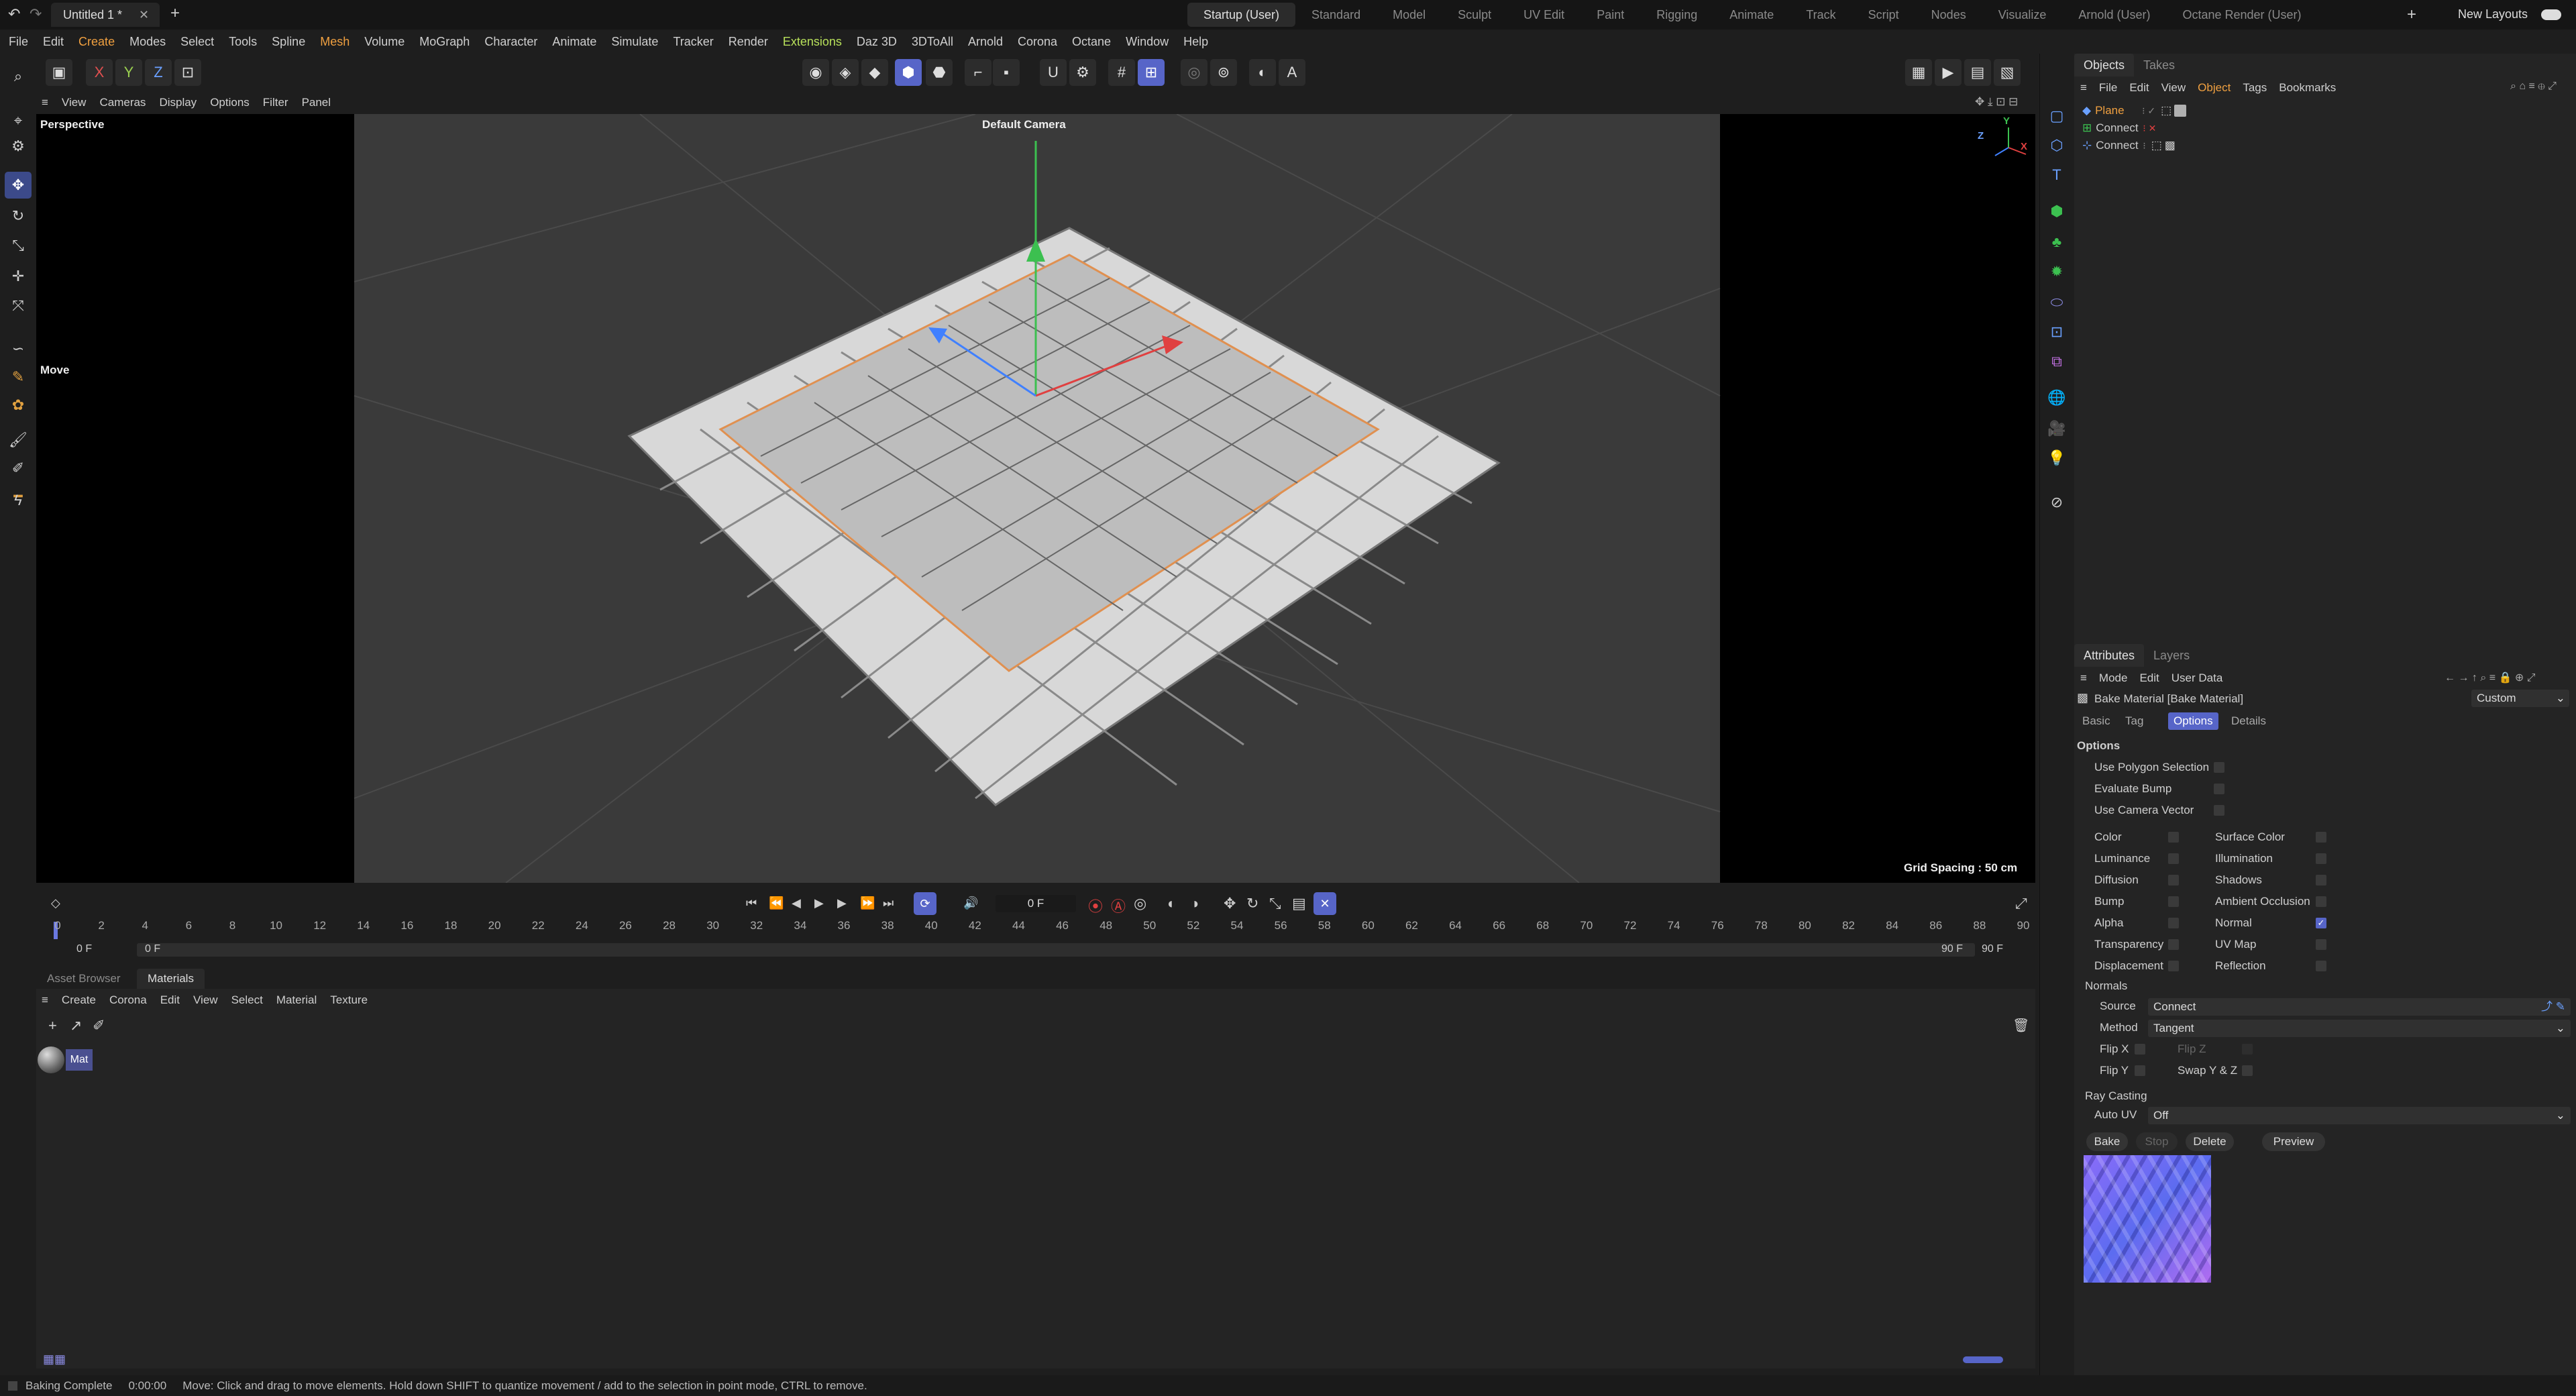 The width and height of the screenshot is (2576, 1396). I want to click on subtab-tag: Tag, so click(2134, 721).